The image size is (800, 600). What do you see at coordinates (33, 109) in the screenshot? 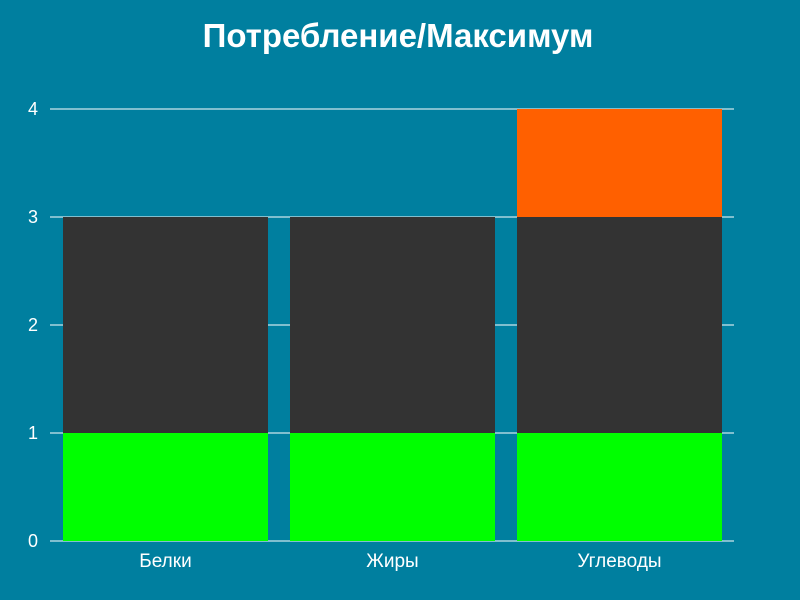
I see `y-tick-label: 4` at bounding box center [33, 109].